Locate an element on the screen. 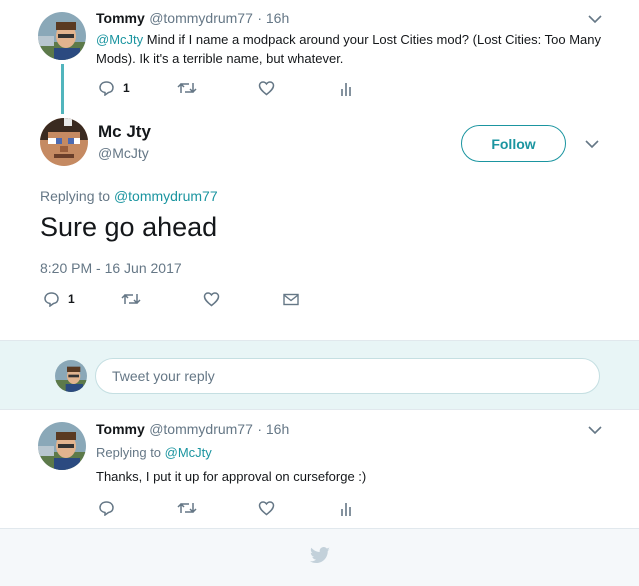 The height and width of the screenshot is (586, 639). follow-label: Follow is located at coordinates (513, 143).